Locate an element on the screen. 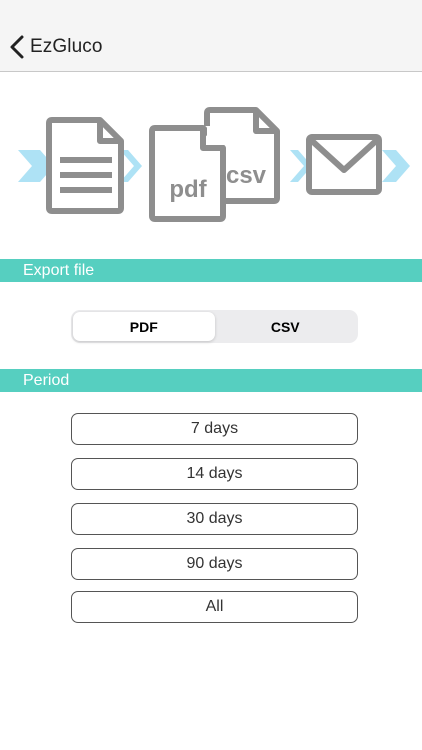 The height and width of the screenshot is (750, 422). back-button: EzGluco is located at coordinates (55, 47).